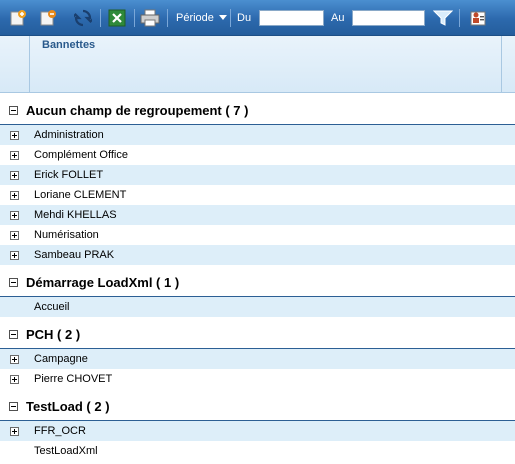 The height and width of the screenshot is (464, 515). I want to click on header-scroll-column, so click(508, 64).